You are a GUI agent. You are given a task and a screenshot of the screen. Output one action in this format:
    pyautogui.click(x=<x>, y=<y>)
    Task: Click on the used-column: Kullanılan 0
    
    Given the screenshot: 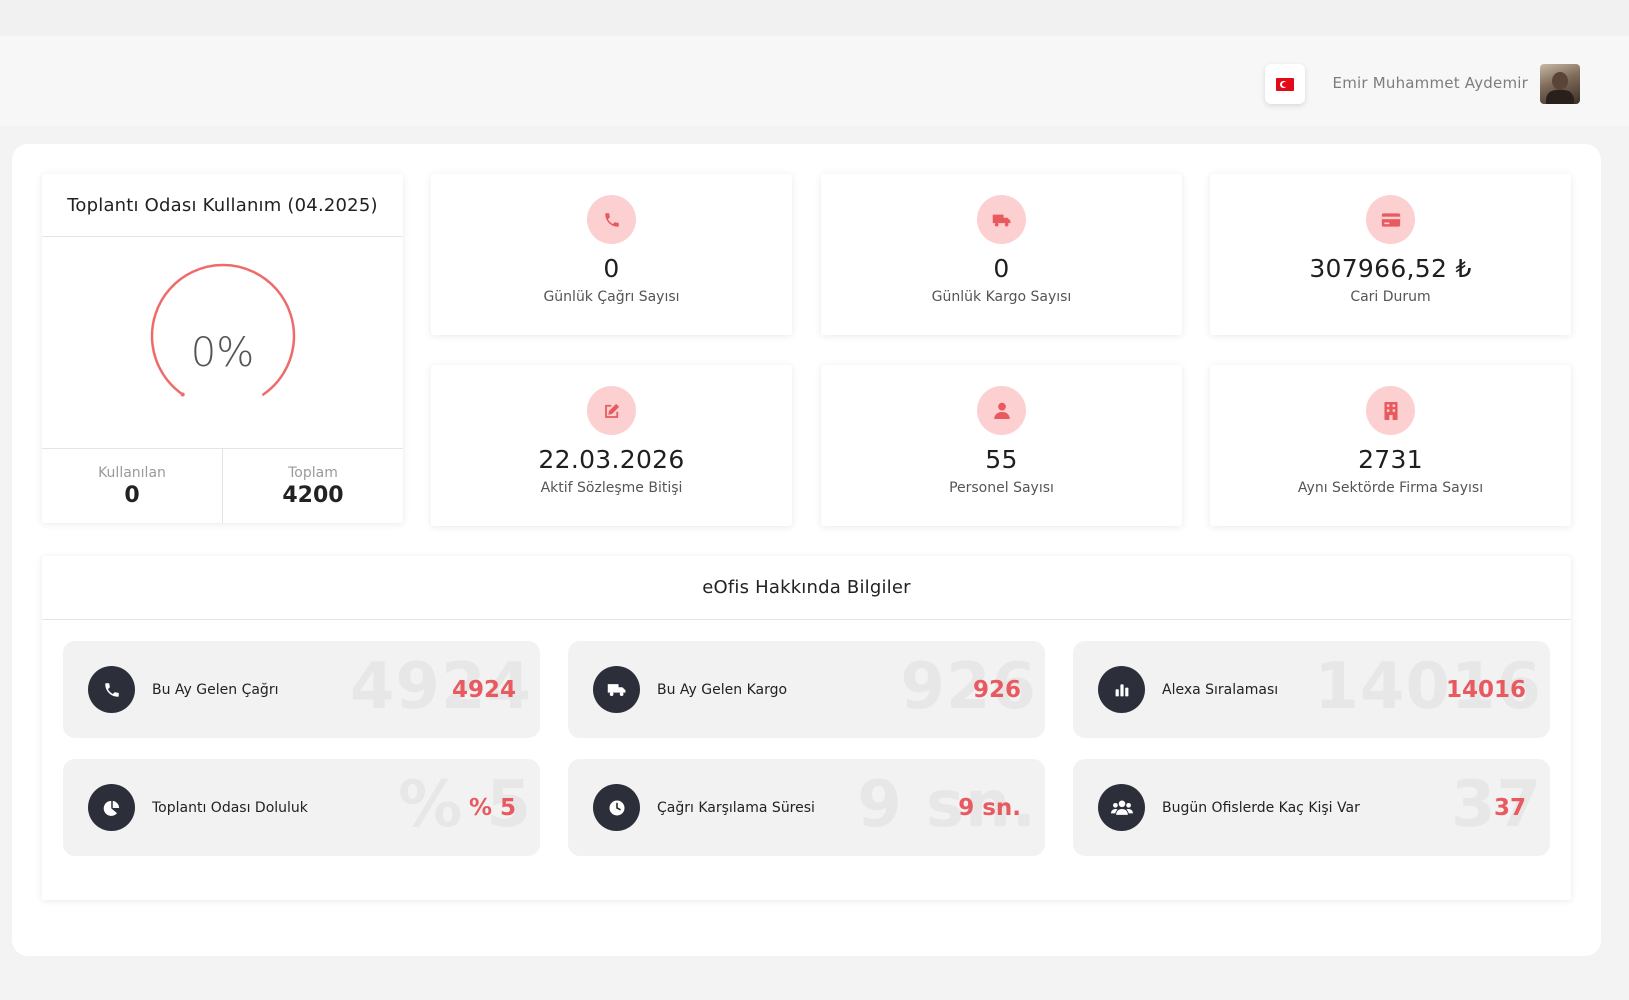 What is the action you would take?
    pyautogui.click(x=132, y=486)
    